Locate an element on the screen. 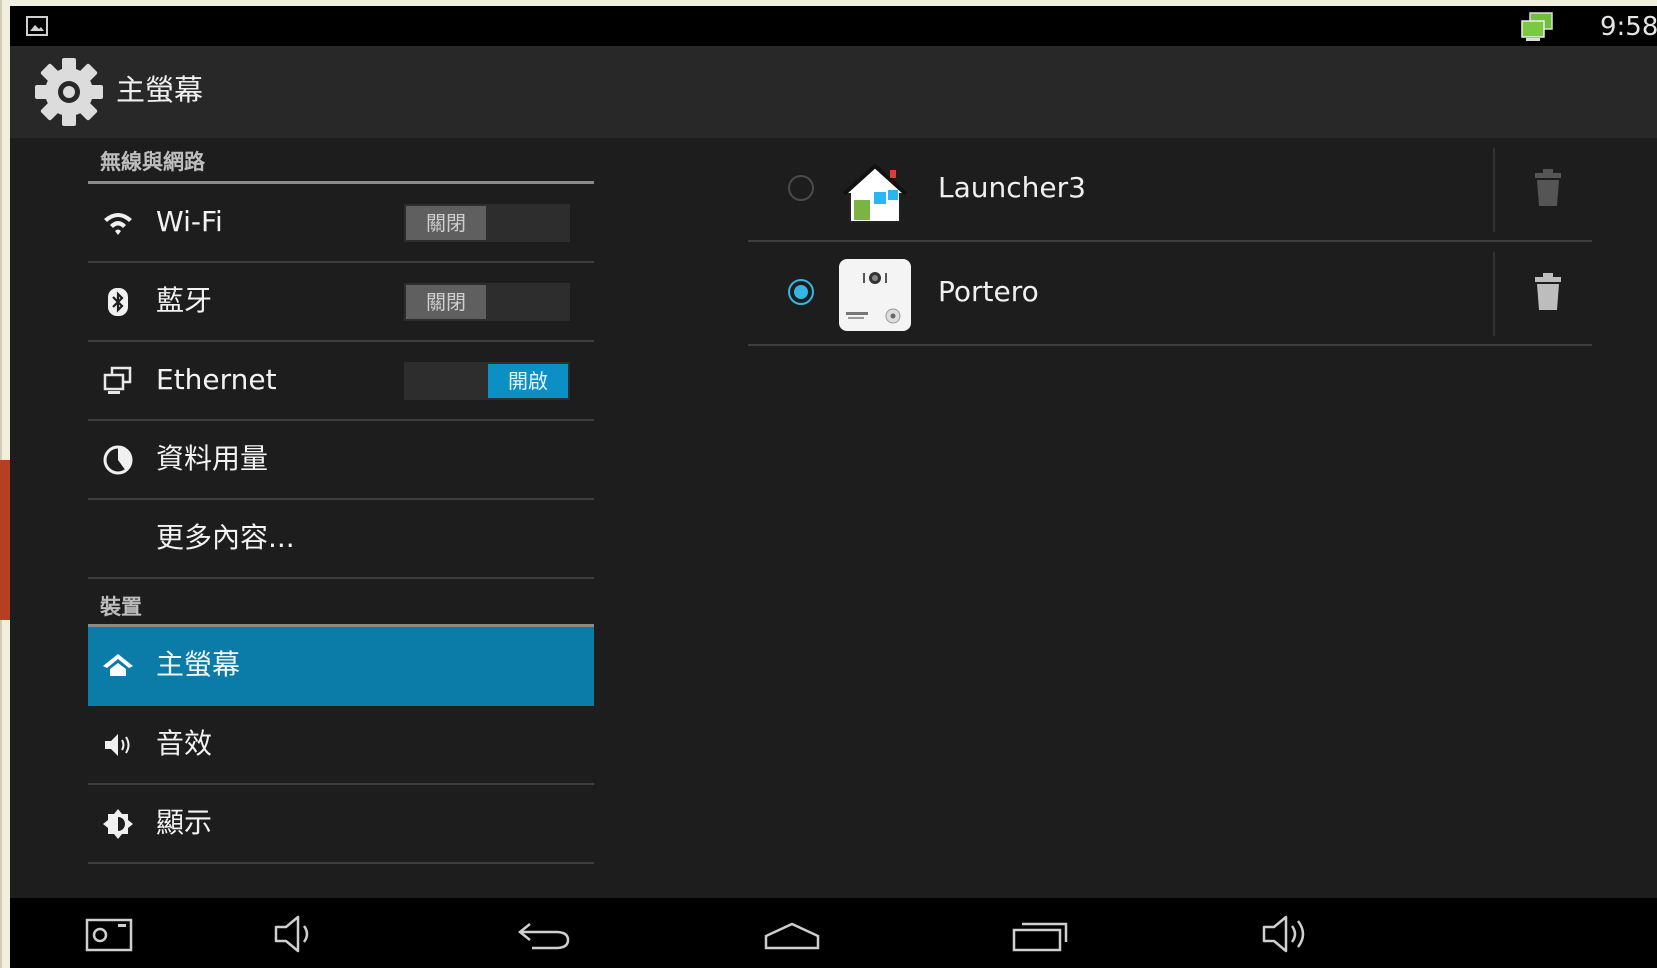  menu-item-display: 顯示 is located at coordinates (341, 824).